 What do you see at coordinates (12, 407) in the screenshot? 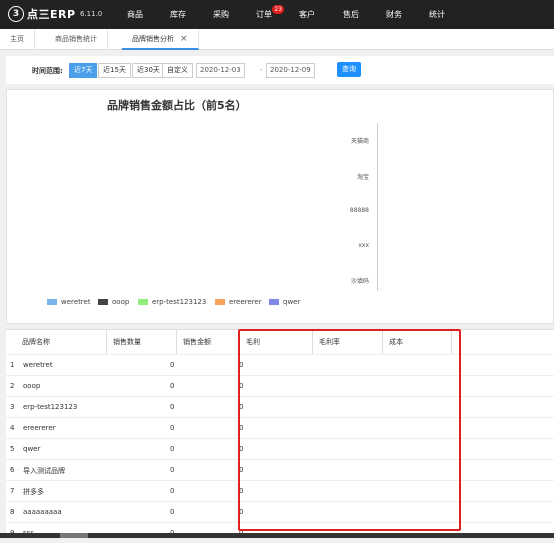
I see `row-number: 3` at bounding box center [12, 407].